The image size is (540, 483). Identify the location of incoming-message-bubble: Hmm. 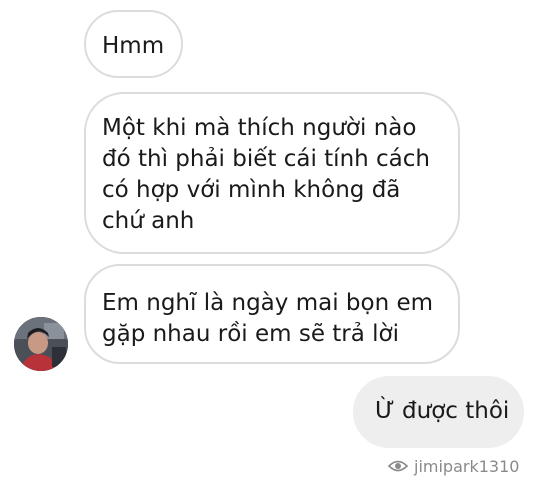
(133, 44).